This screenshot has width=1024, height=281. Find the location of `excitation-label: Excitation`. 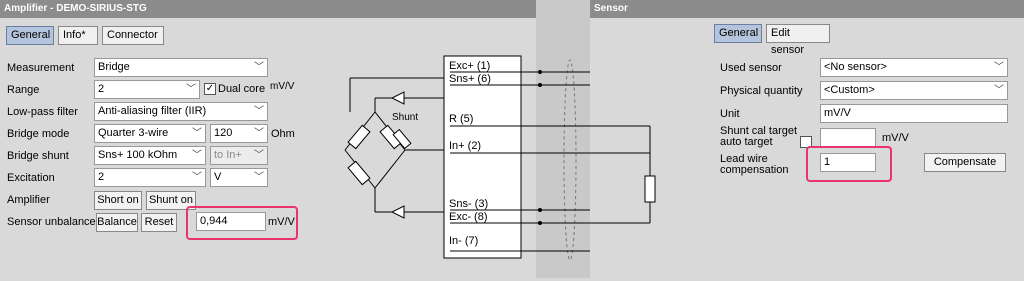

excitation-label: Excitation is located at coordinates (31, 178).